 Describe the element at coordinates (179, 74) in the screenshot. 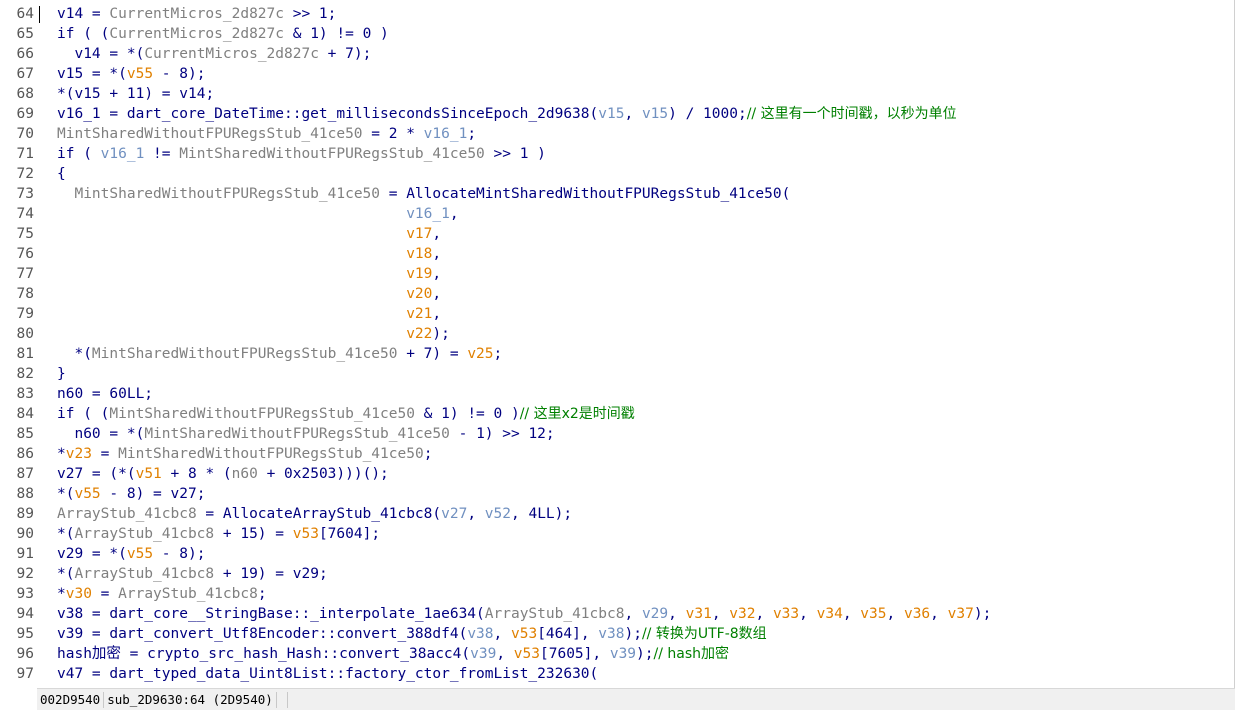

I see `code-token: - 8);` at that location.